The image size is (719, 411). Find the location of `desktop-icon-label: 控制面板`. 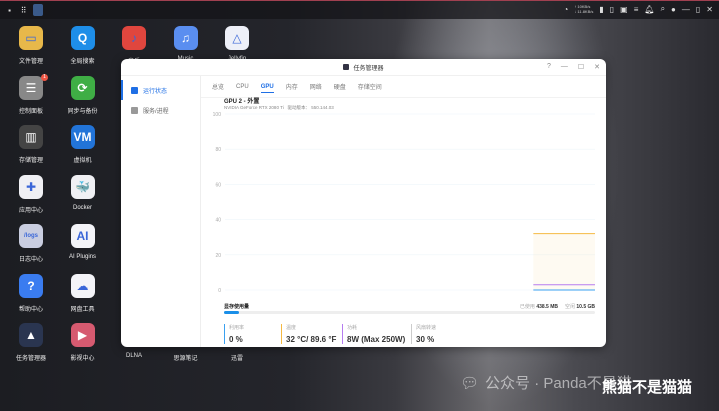

desktop-icon-label: 控制面板 is located at coordinates (30, 111).